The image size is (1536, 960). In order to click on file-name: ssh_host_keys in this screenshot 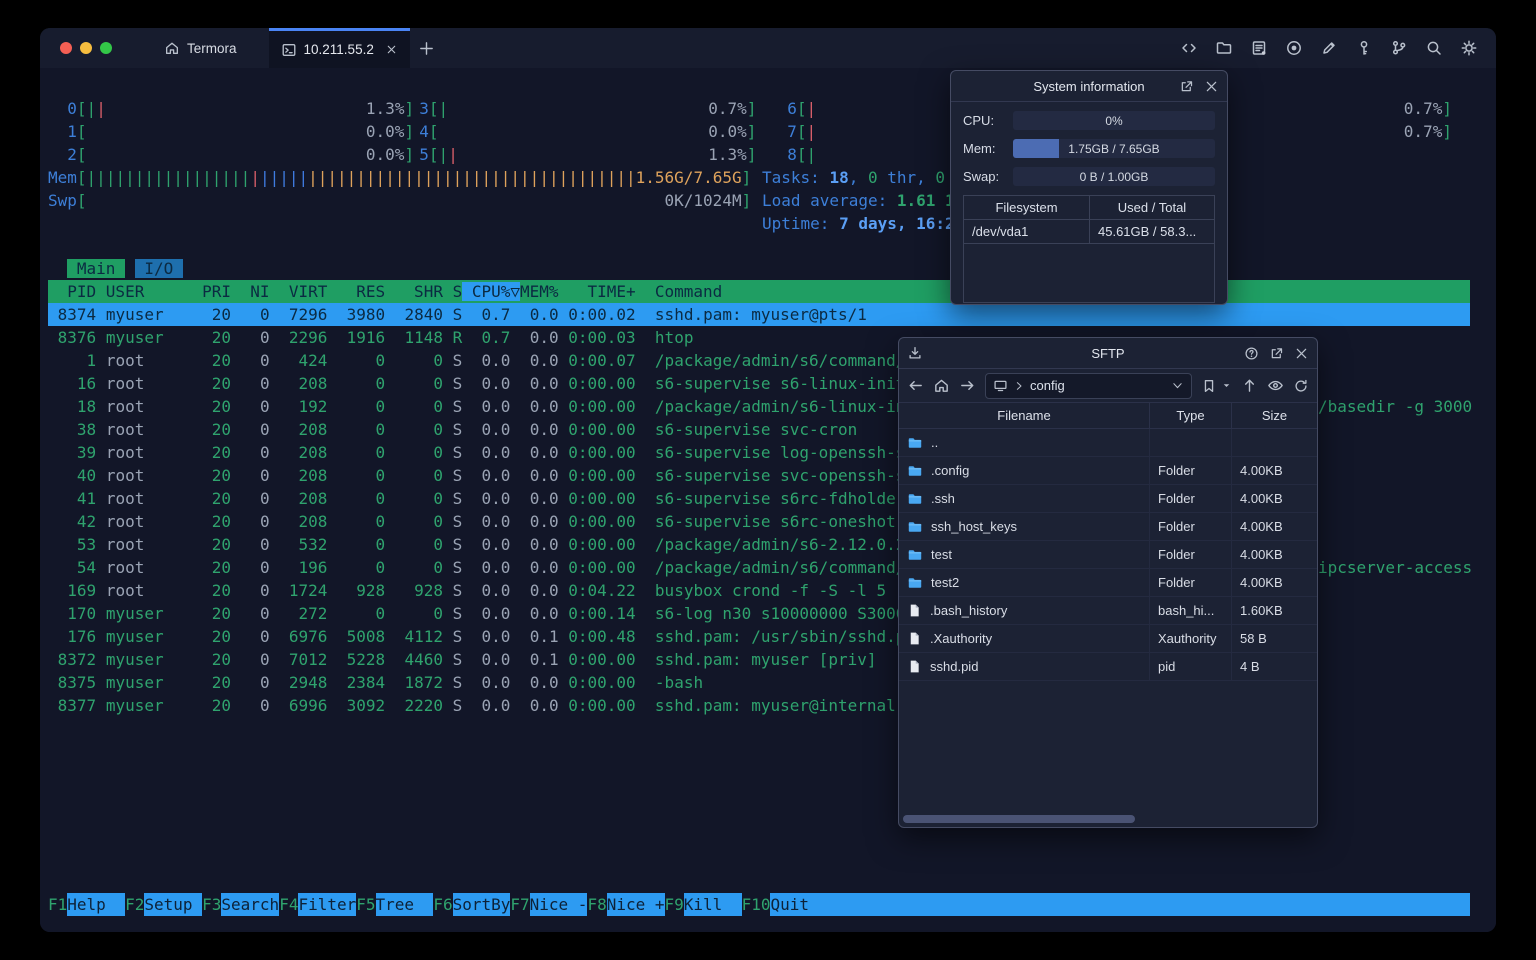, I will do `click(974, 526)`.